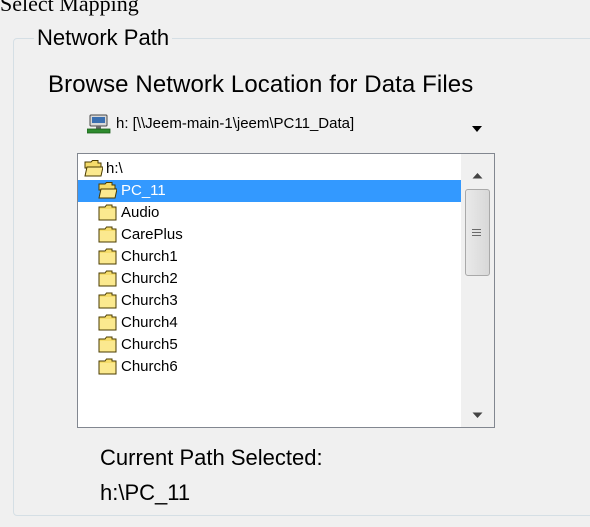 This screenshot has width=590, height=527. Describe the element at coordinates (269, 279) in the screenshot. I see `folder-list-item: Church2` at that location.